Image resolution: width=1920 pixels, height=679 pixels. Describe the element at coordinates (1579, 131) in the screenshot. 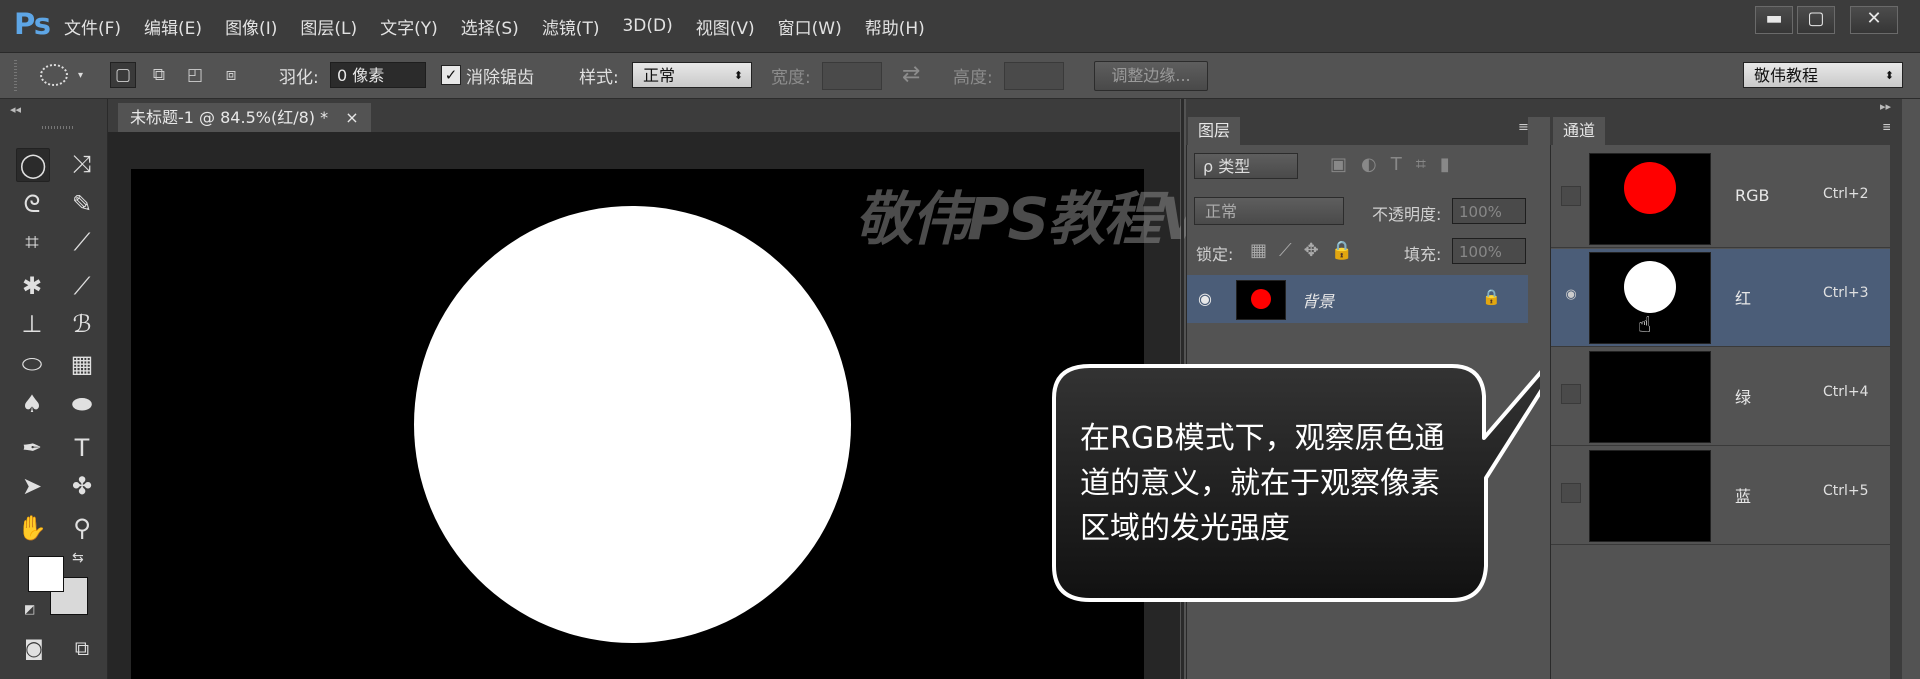

I see `channels-tab: 通道` at that location.